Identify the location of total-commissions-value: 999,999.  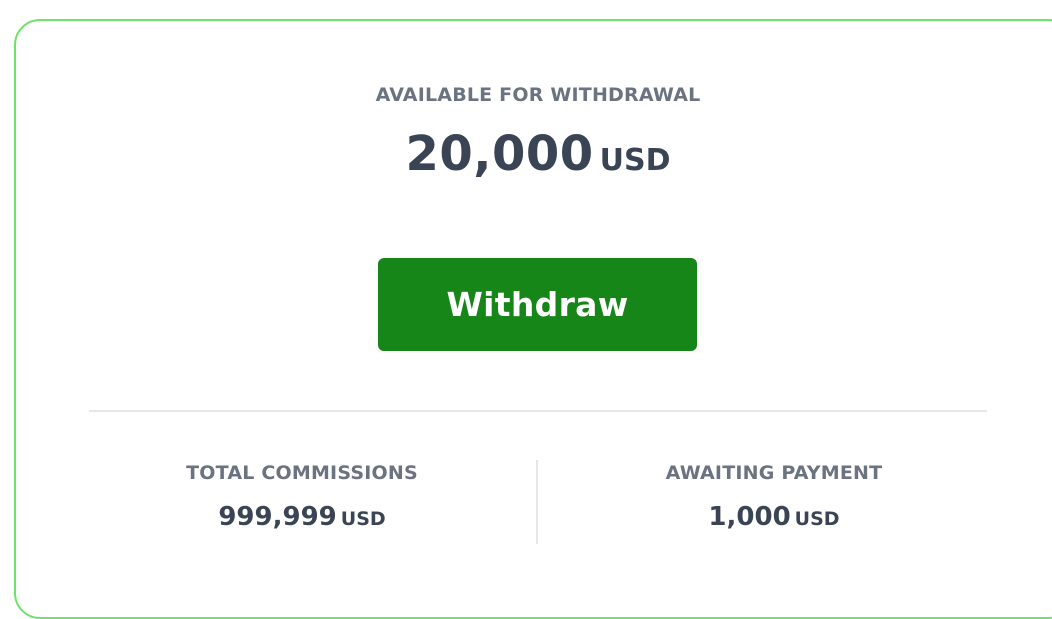
(277, 517).